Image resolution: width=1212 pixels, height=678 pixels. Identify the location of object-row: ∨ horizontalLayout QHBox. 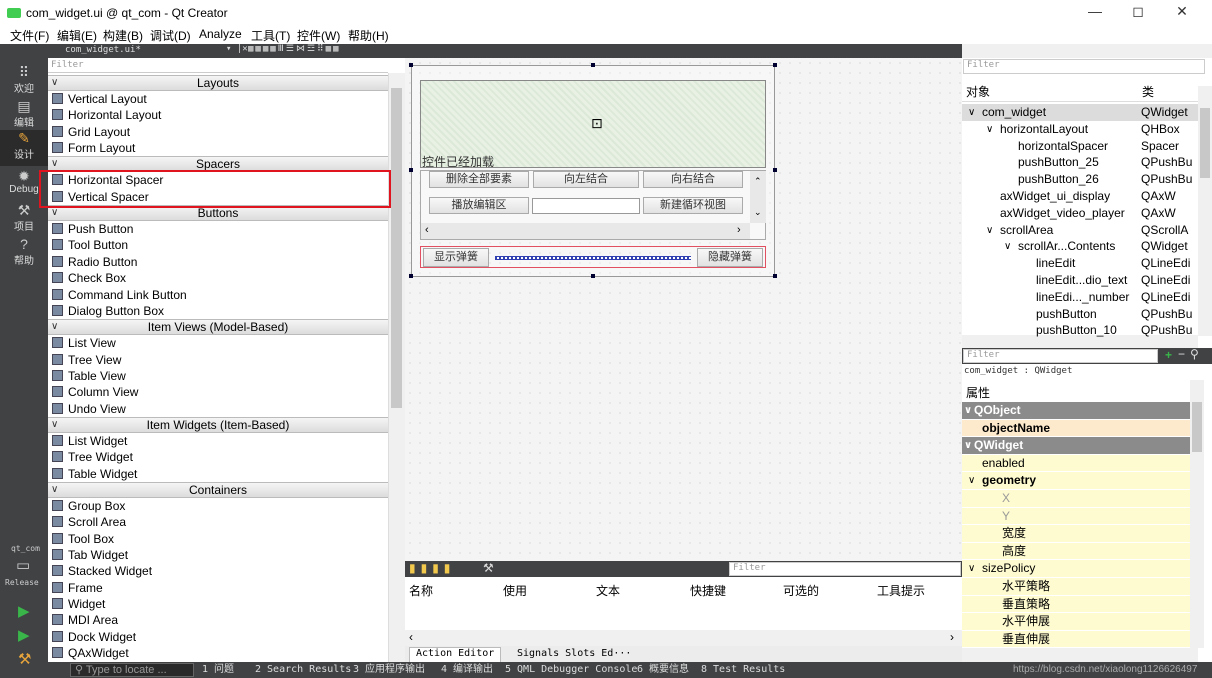
(1080, 129).